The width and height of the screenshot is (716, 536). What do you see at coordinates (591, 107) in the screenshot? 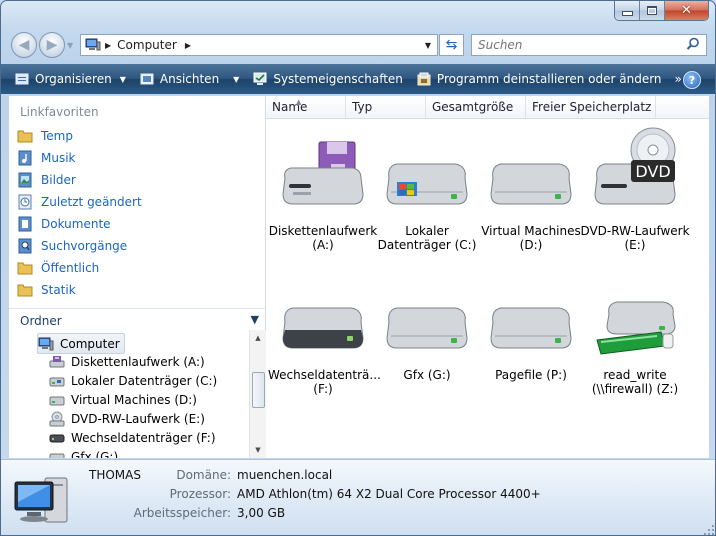
I see `column-free-space: Freier Speicherplatz` at bounding box center [591, 107].